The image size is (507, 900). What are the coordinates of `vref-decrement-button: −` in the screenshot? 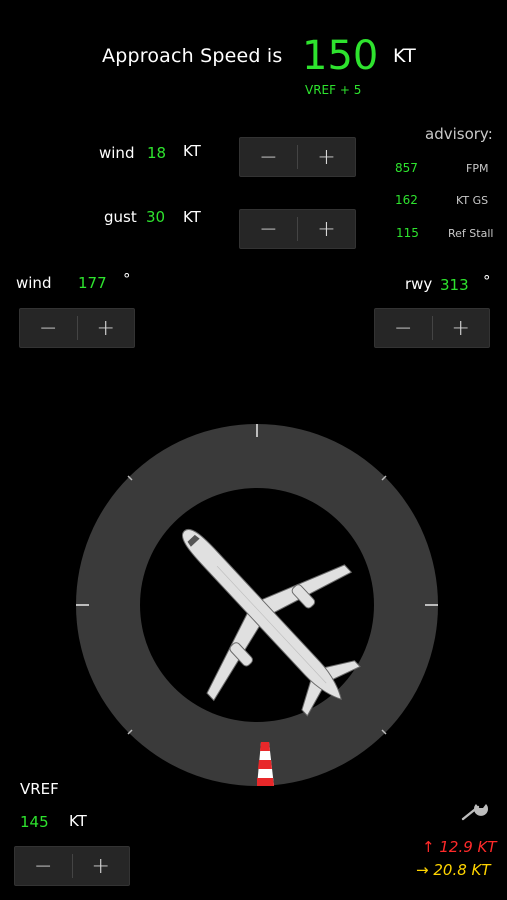 It's located at (43, 866).